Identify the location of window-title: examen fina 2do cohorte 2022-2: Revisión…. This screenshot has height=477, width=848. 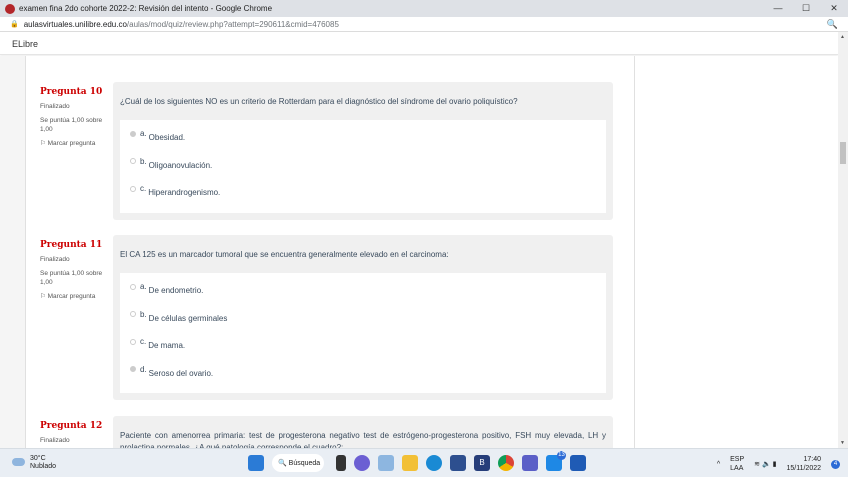
(146, 8).